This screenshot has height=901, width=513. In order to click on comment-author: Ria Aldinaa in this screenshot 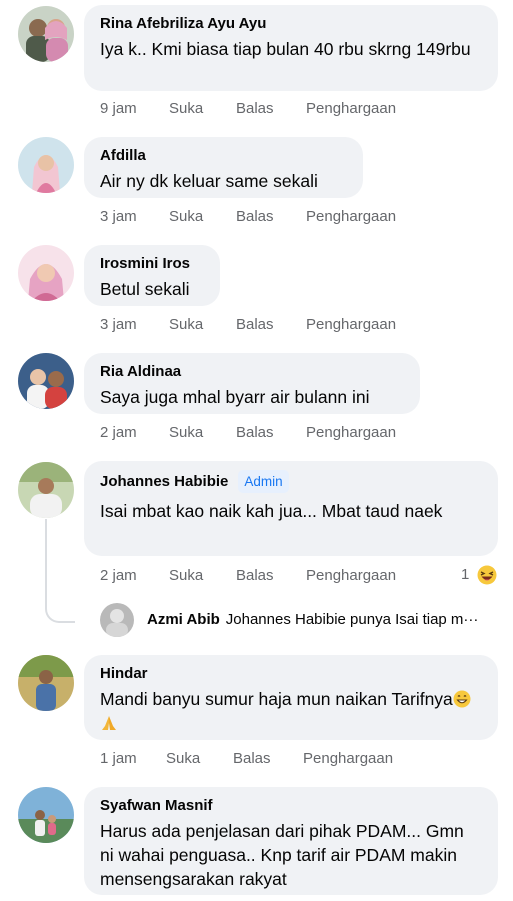, I will do `click(140, 371)`.